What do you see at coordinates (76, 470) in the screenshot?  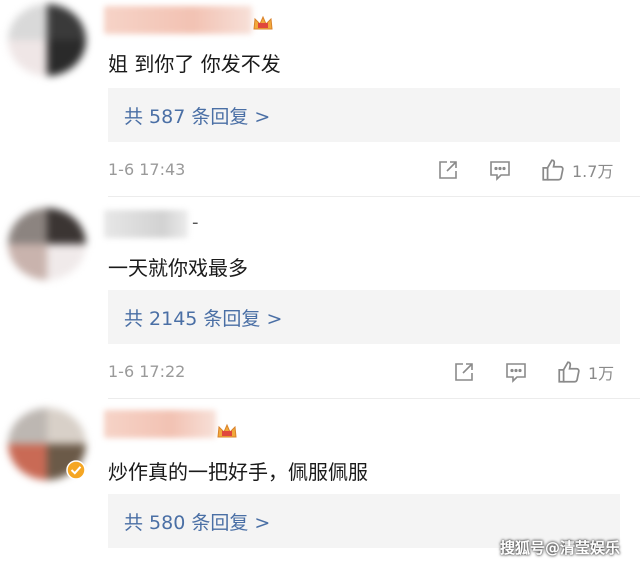 I see `verified-icon` at bounding box center [76, 470].